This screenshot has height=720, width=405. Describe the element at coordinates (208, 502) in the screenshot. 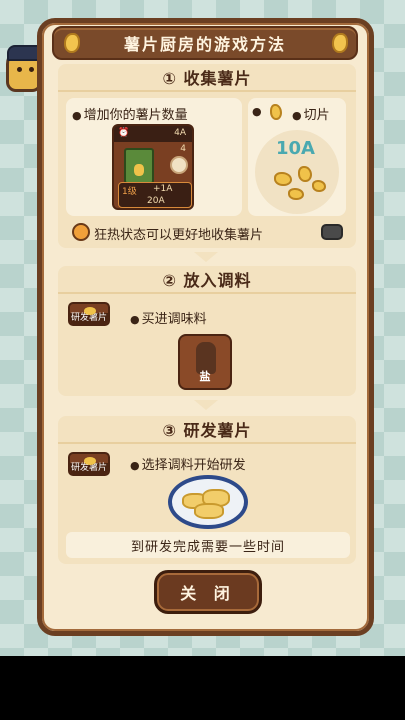

I see `chips-bowl` at that location.